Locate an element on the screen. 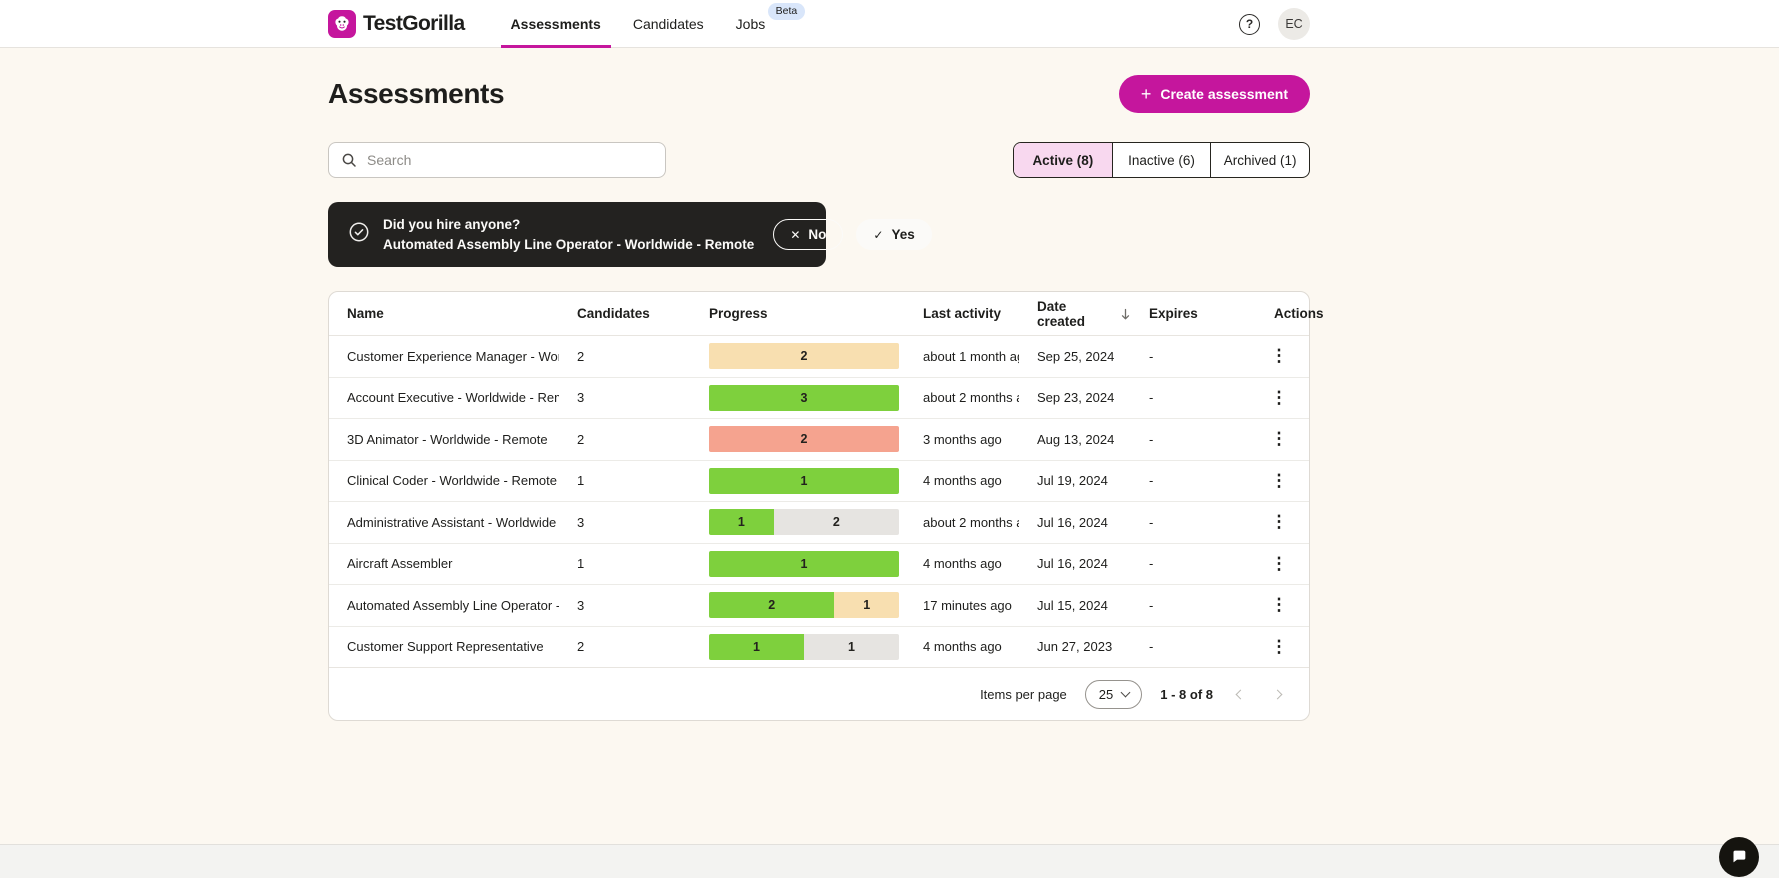 The width and height of the screenshot is (1779, 878). tab-archived: Archived (1) is located at coordinates (1259, 160).